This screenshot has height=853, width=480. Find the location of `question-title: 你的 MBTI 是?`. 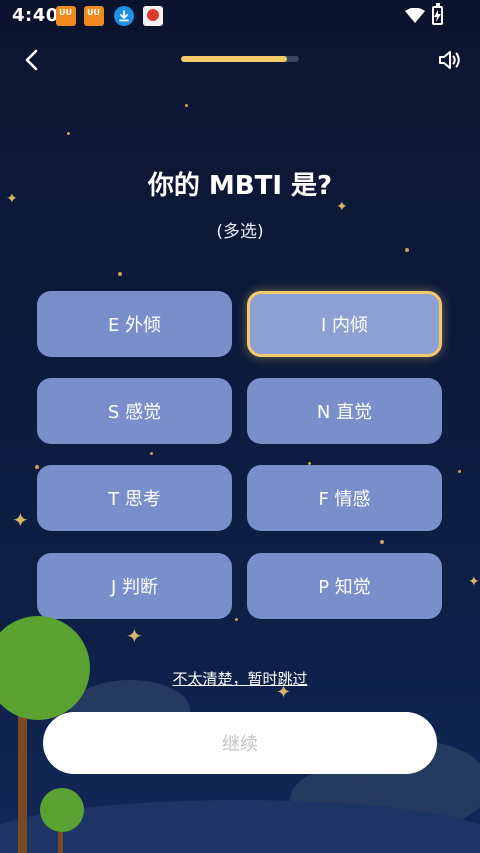

question-title: 你的 MBTI 是? is located at coordinates (240, 186).